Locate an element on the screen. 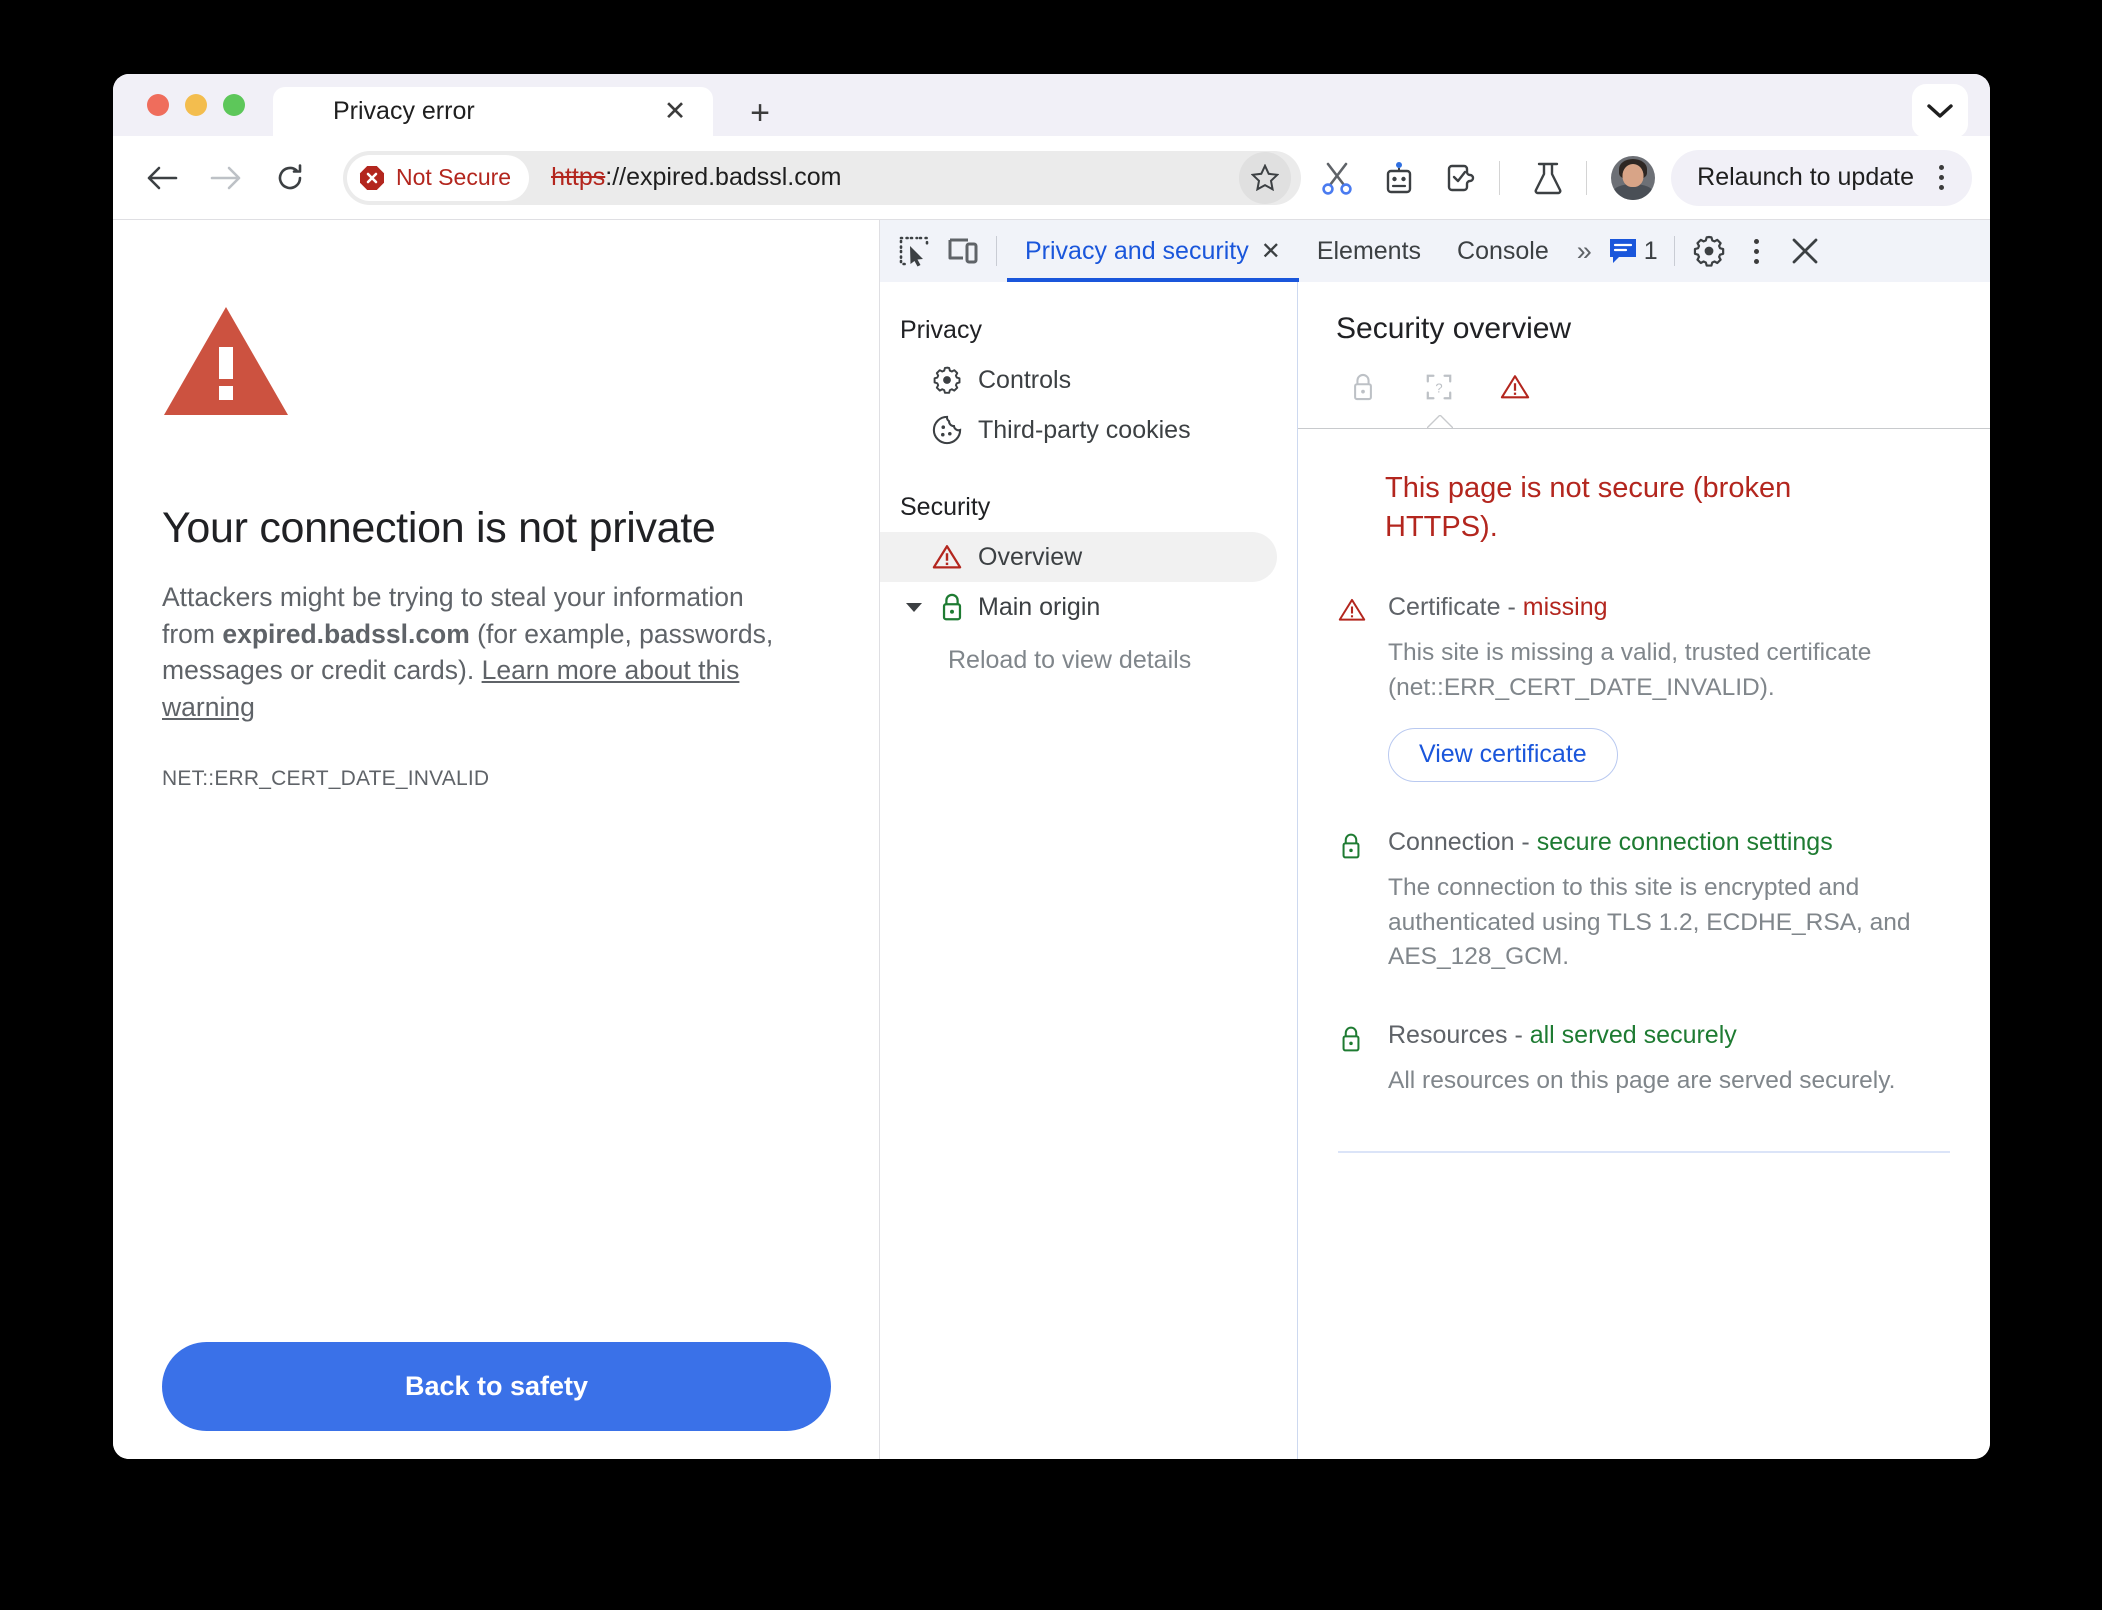 This screenshot has width=2102, height=1610. overview-bottom-divider is located at coordinates (1644, 1151).